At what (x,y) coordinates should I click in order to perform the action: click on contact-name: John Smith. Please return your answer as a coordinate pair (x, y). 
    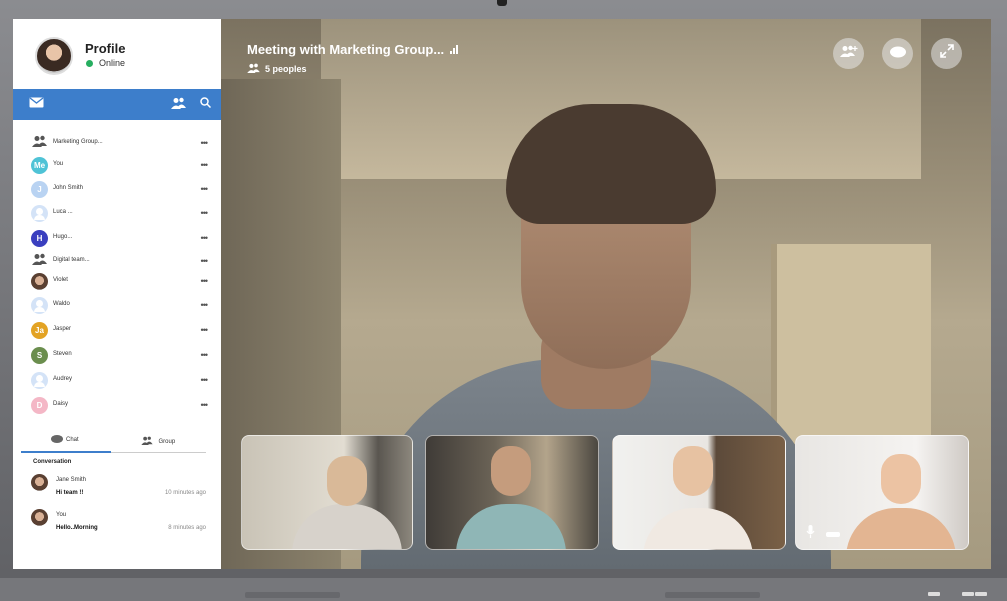
    Looking at the image, I should click on (68, 188).